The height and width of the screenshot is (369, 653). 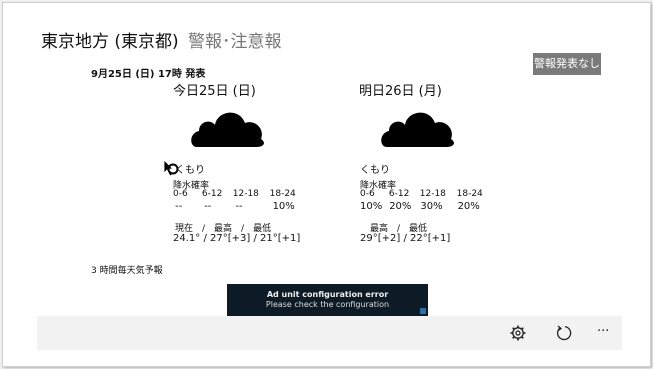 I want to click on ad-error-title: Ad unit configuration error, so click(x=327, y=294).